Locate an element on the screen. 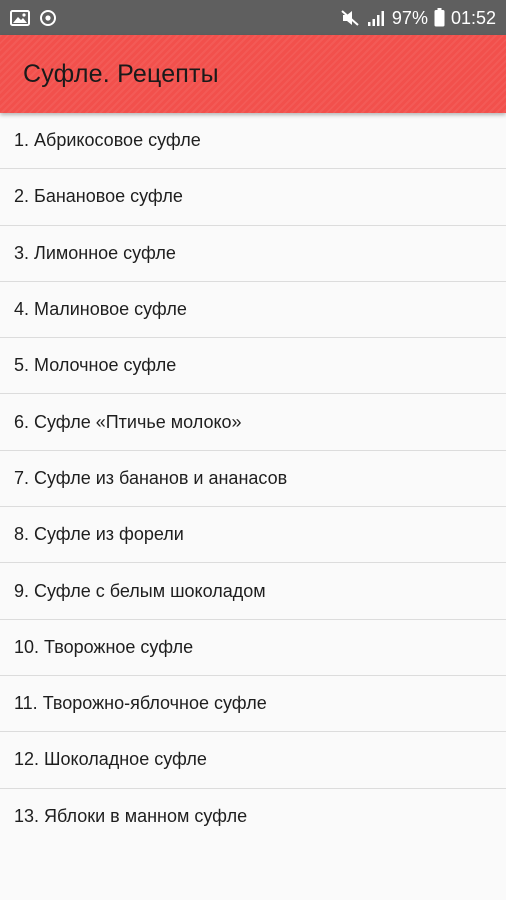  system-status: 97% 01:52 is located at coordinates (418, 17).